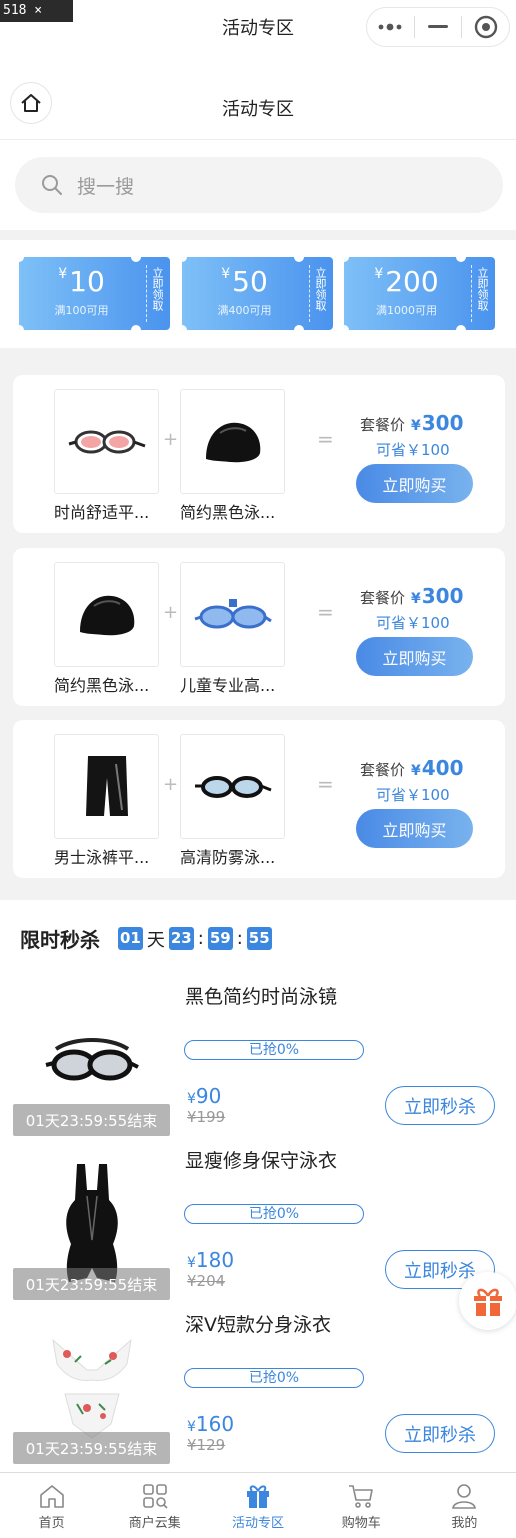 The image size is (516, 1538). I want to click on target-close-icon, so click(485, 27).